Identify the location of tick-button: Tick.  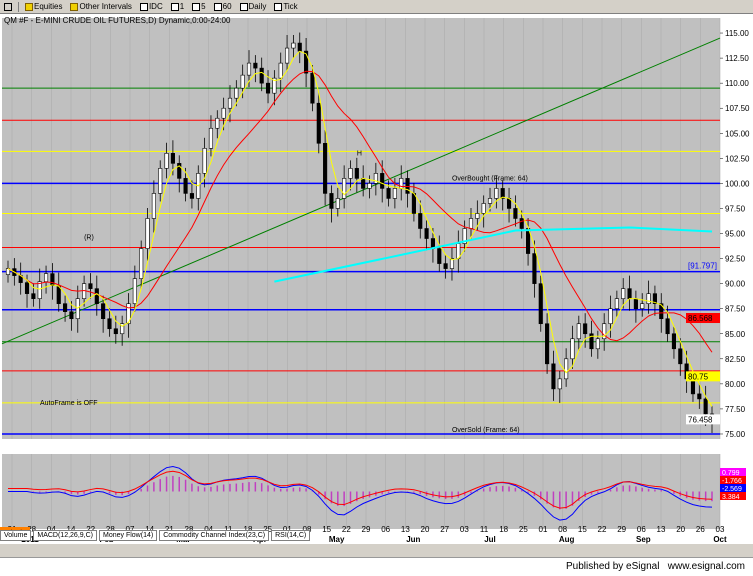
(285, 6).